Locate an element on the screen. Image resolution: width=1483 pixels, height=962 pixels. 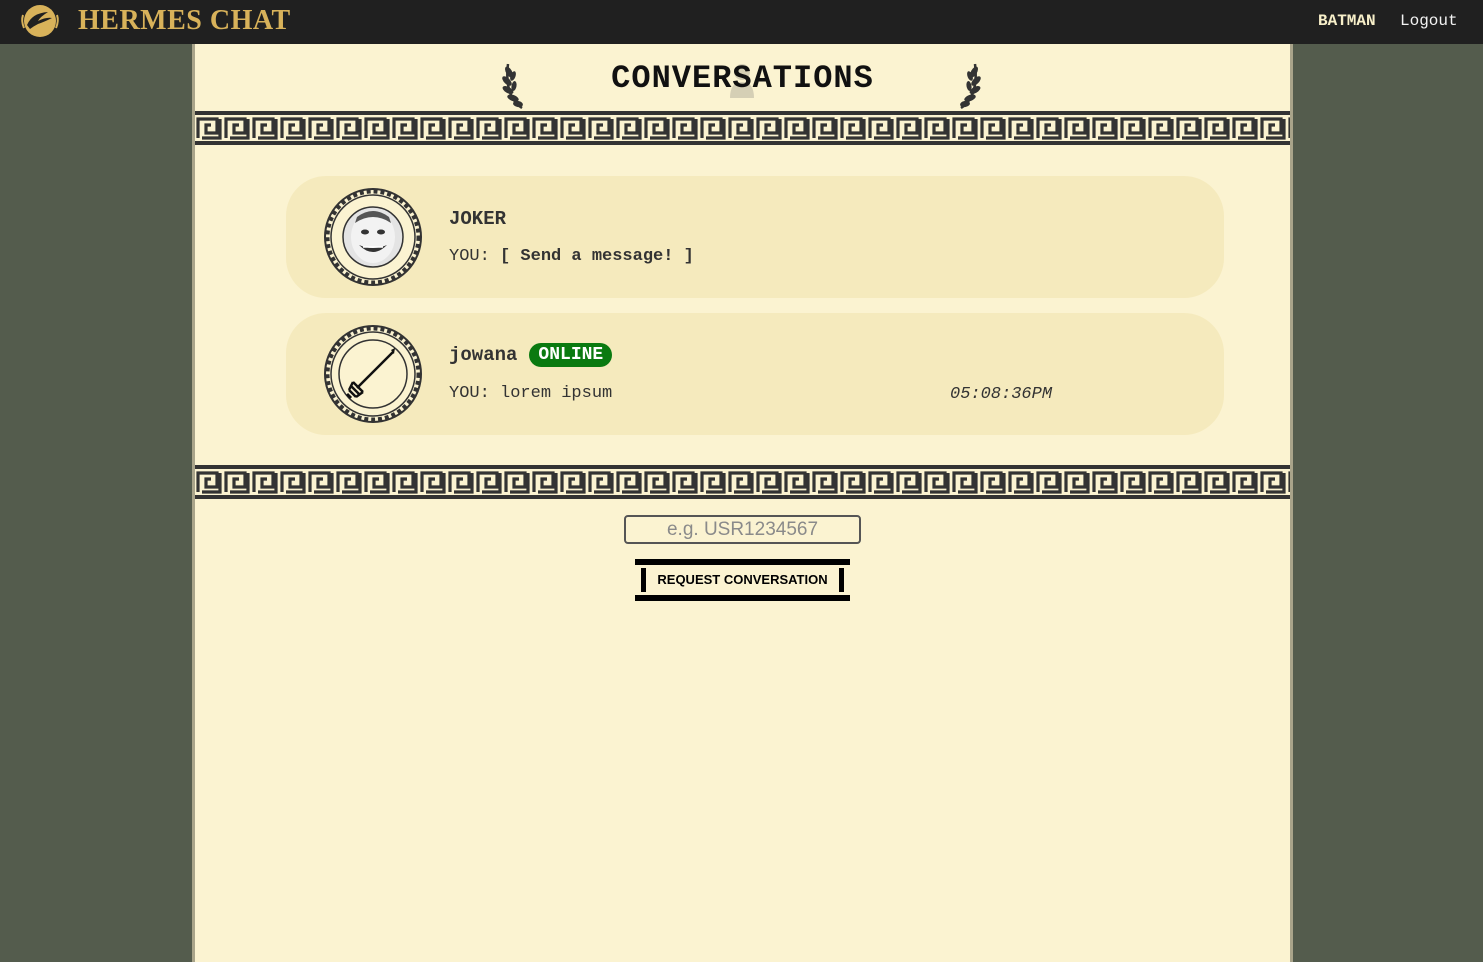
trident-avatar-icon is located at coordinates (373, 374).